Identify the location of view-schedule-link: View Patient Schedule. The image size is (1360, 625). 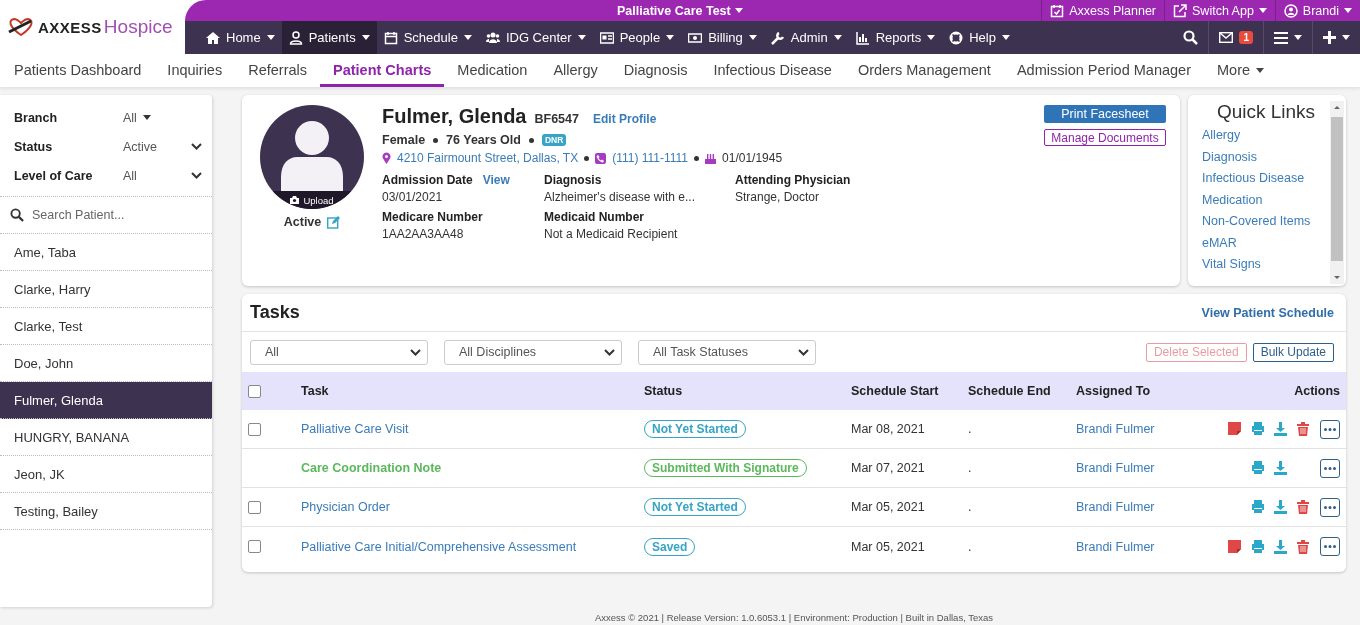
(1267, 312).